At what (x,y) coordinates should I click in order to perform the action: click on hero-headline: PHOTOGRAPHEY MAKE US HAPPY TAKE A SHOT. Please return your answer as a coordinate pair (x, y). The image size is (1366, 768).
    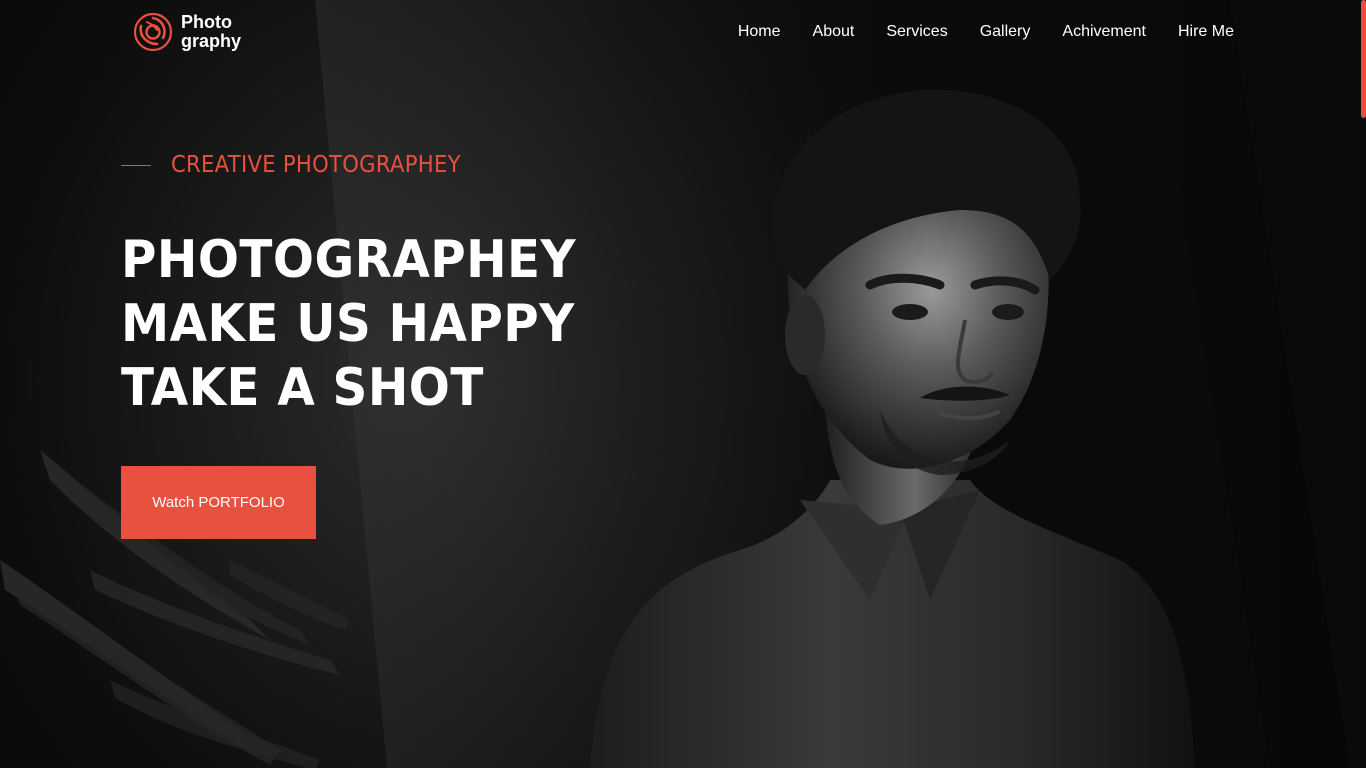
    Looking at the image, I should click on (365, 324).